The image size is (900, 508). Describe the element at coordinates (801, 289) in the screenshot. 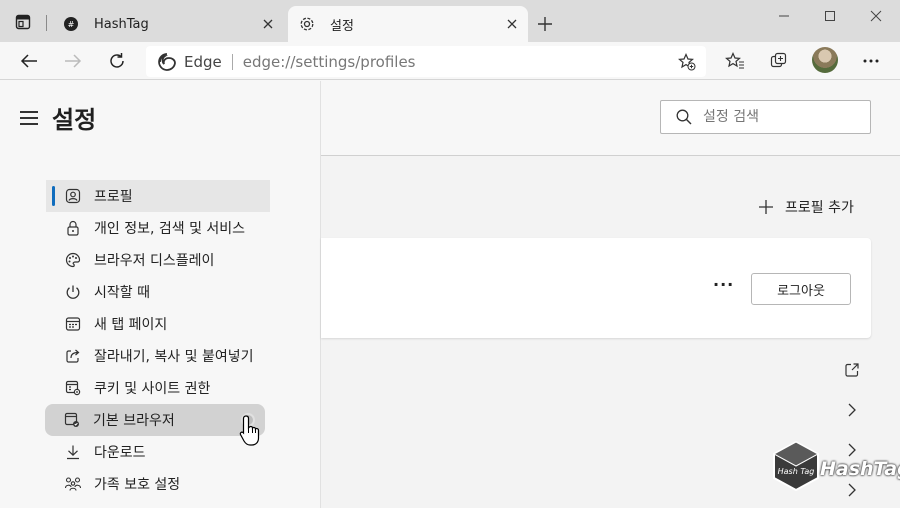

I see `logout-button: 로그아웃` at that location.